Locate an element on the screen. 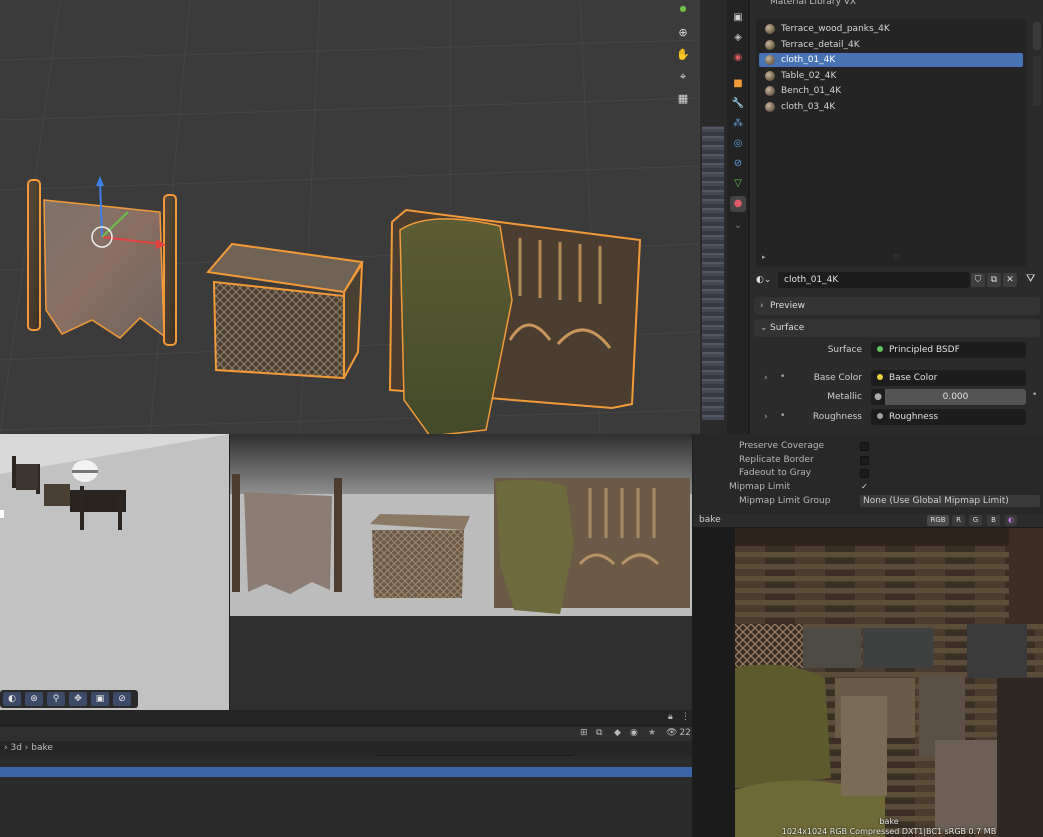  base-color-label: Base Color is located at coordinates (837, 378).